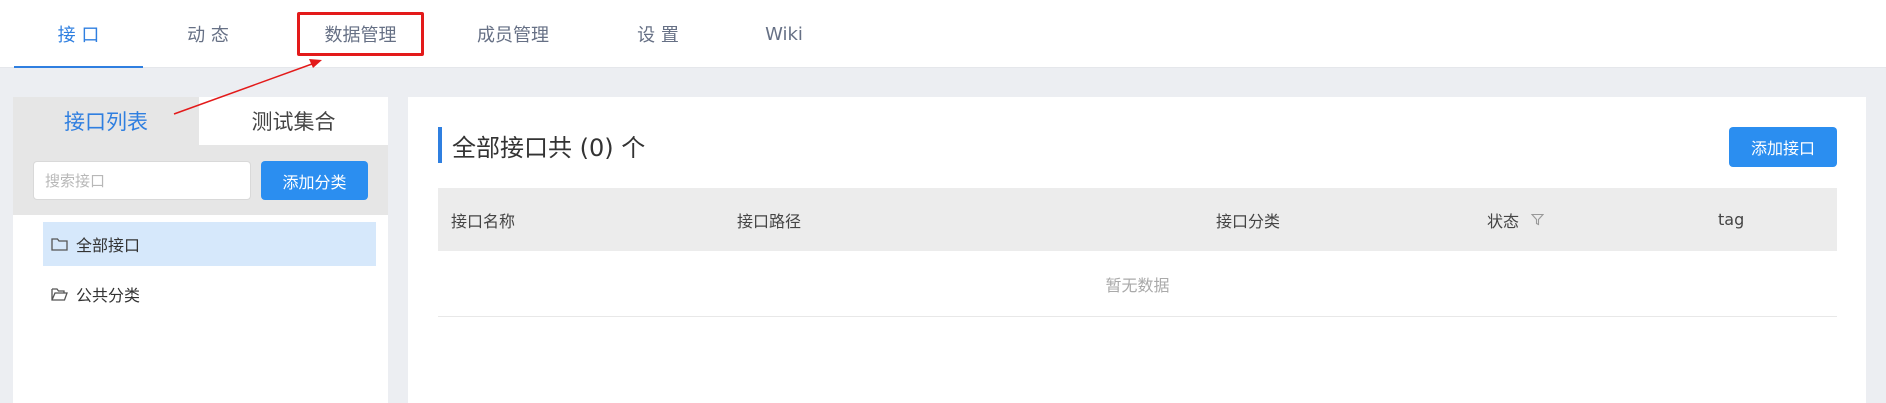  I want to click on column-label: 接口分类, so click(1248, 221).